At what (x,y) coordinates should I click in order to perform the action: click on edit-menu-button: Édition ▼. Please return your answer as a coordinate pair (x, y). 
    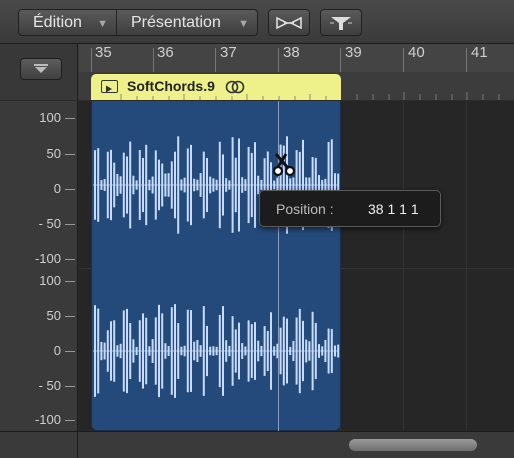
    Looking at the image, I should click on (68, 22).